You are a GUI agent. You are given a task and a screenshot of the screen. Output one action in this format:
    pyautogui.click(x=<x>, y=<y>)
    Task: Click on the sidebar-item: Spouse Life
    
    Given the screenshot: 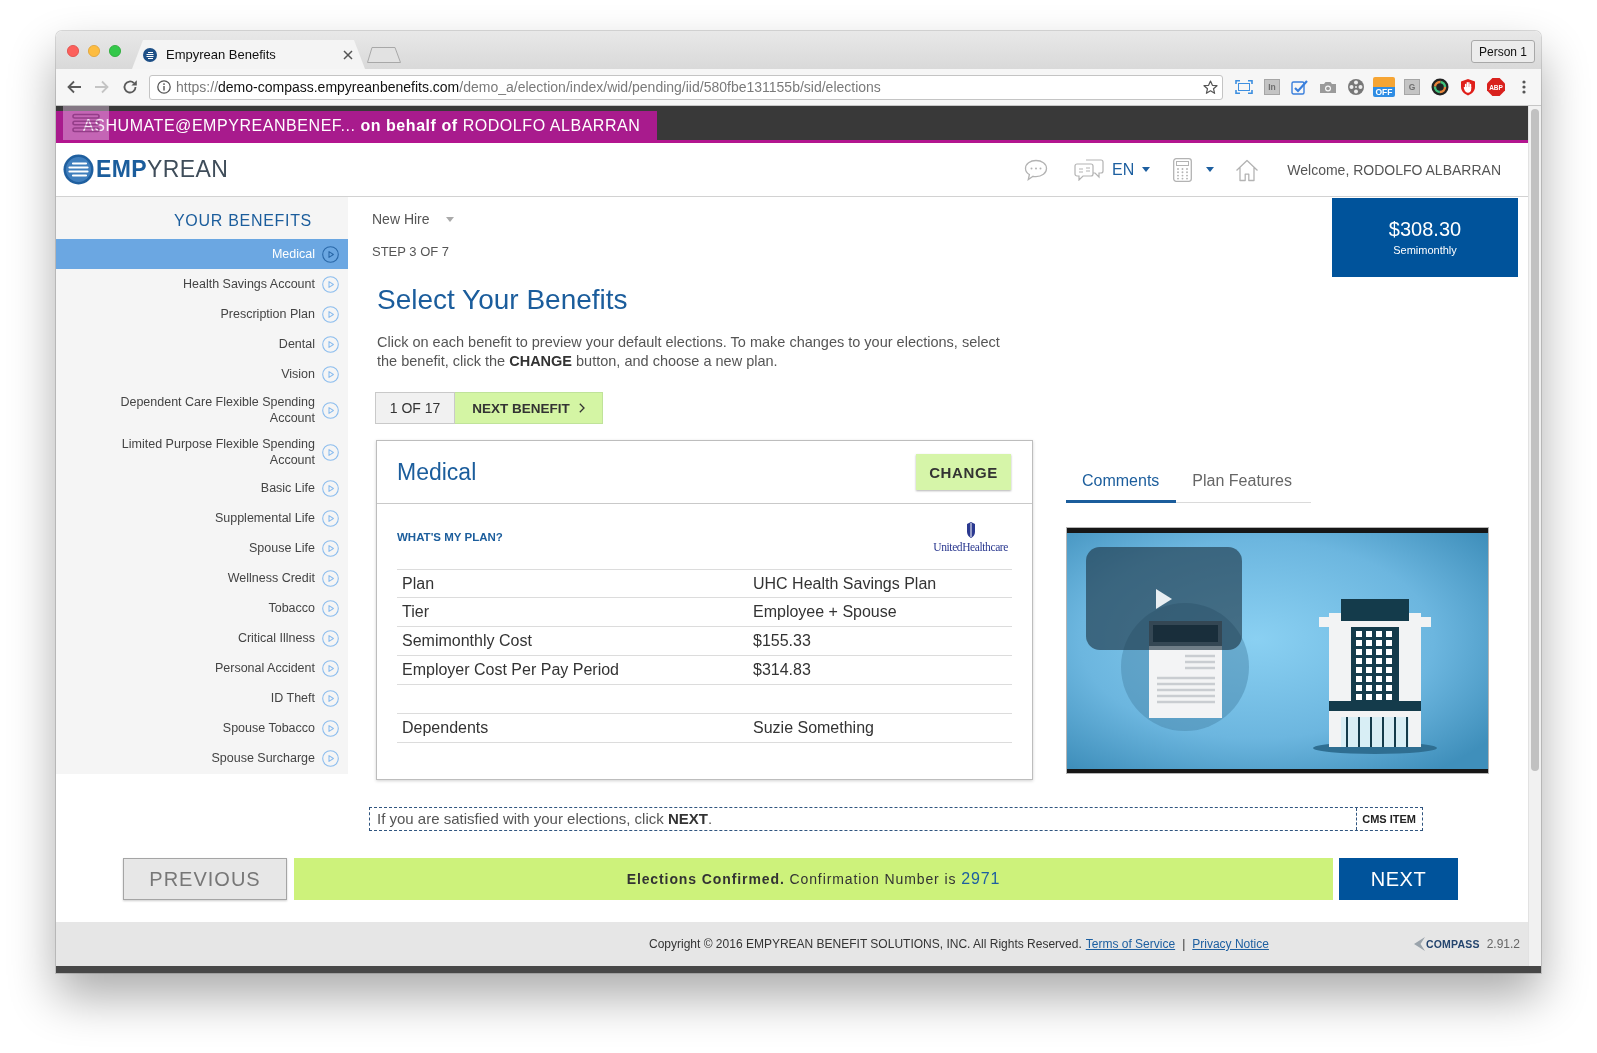 What is the action you would take?
    pyautogui.click(x=202, y=548)
    